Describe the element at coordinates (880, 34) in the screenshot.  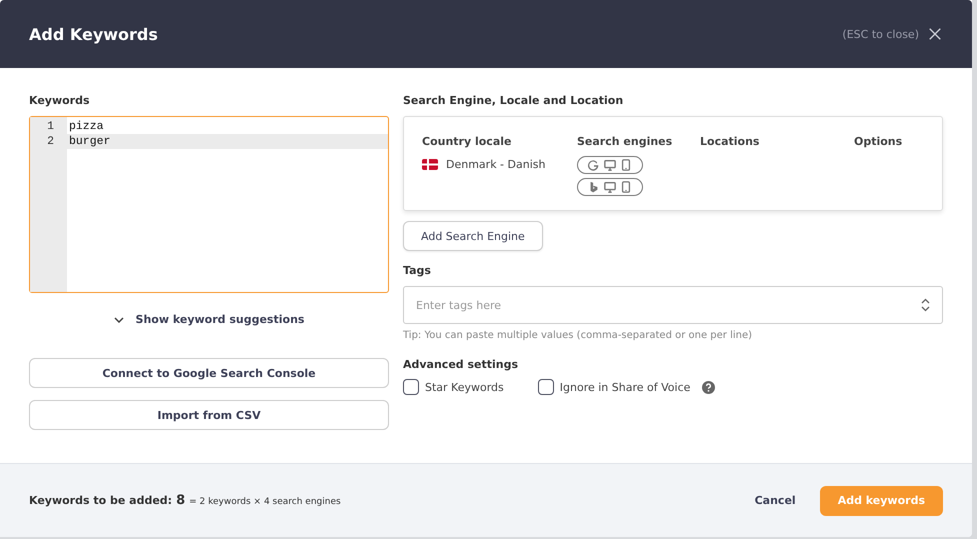
I see `close-hint: (ESC to close)` at that location.